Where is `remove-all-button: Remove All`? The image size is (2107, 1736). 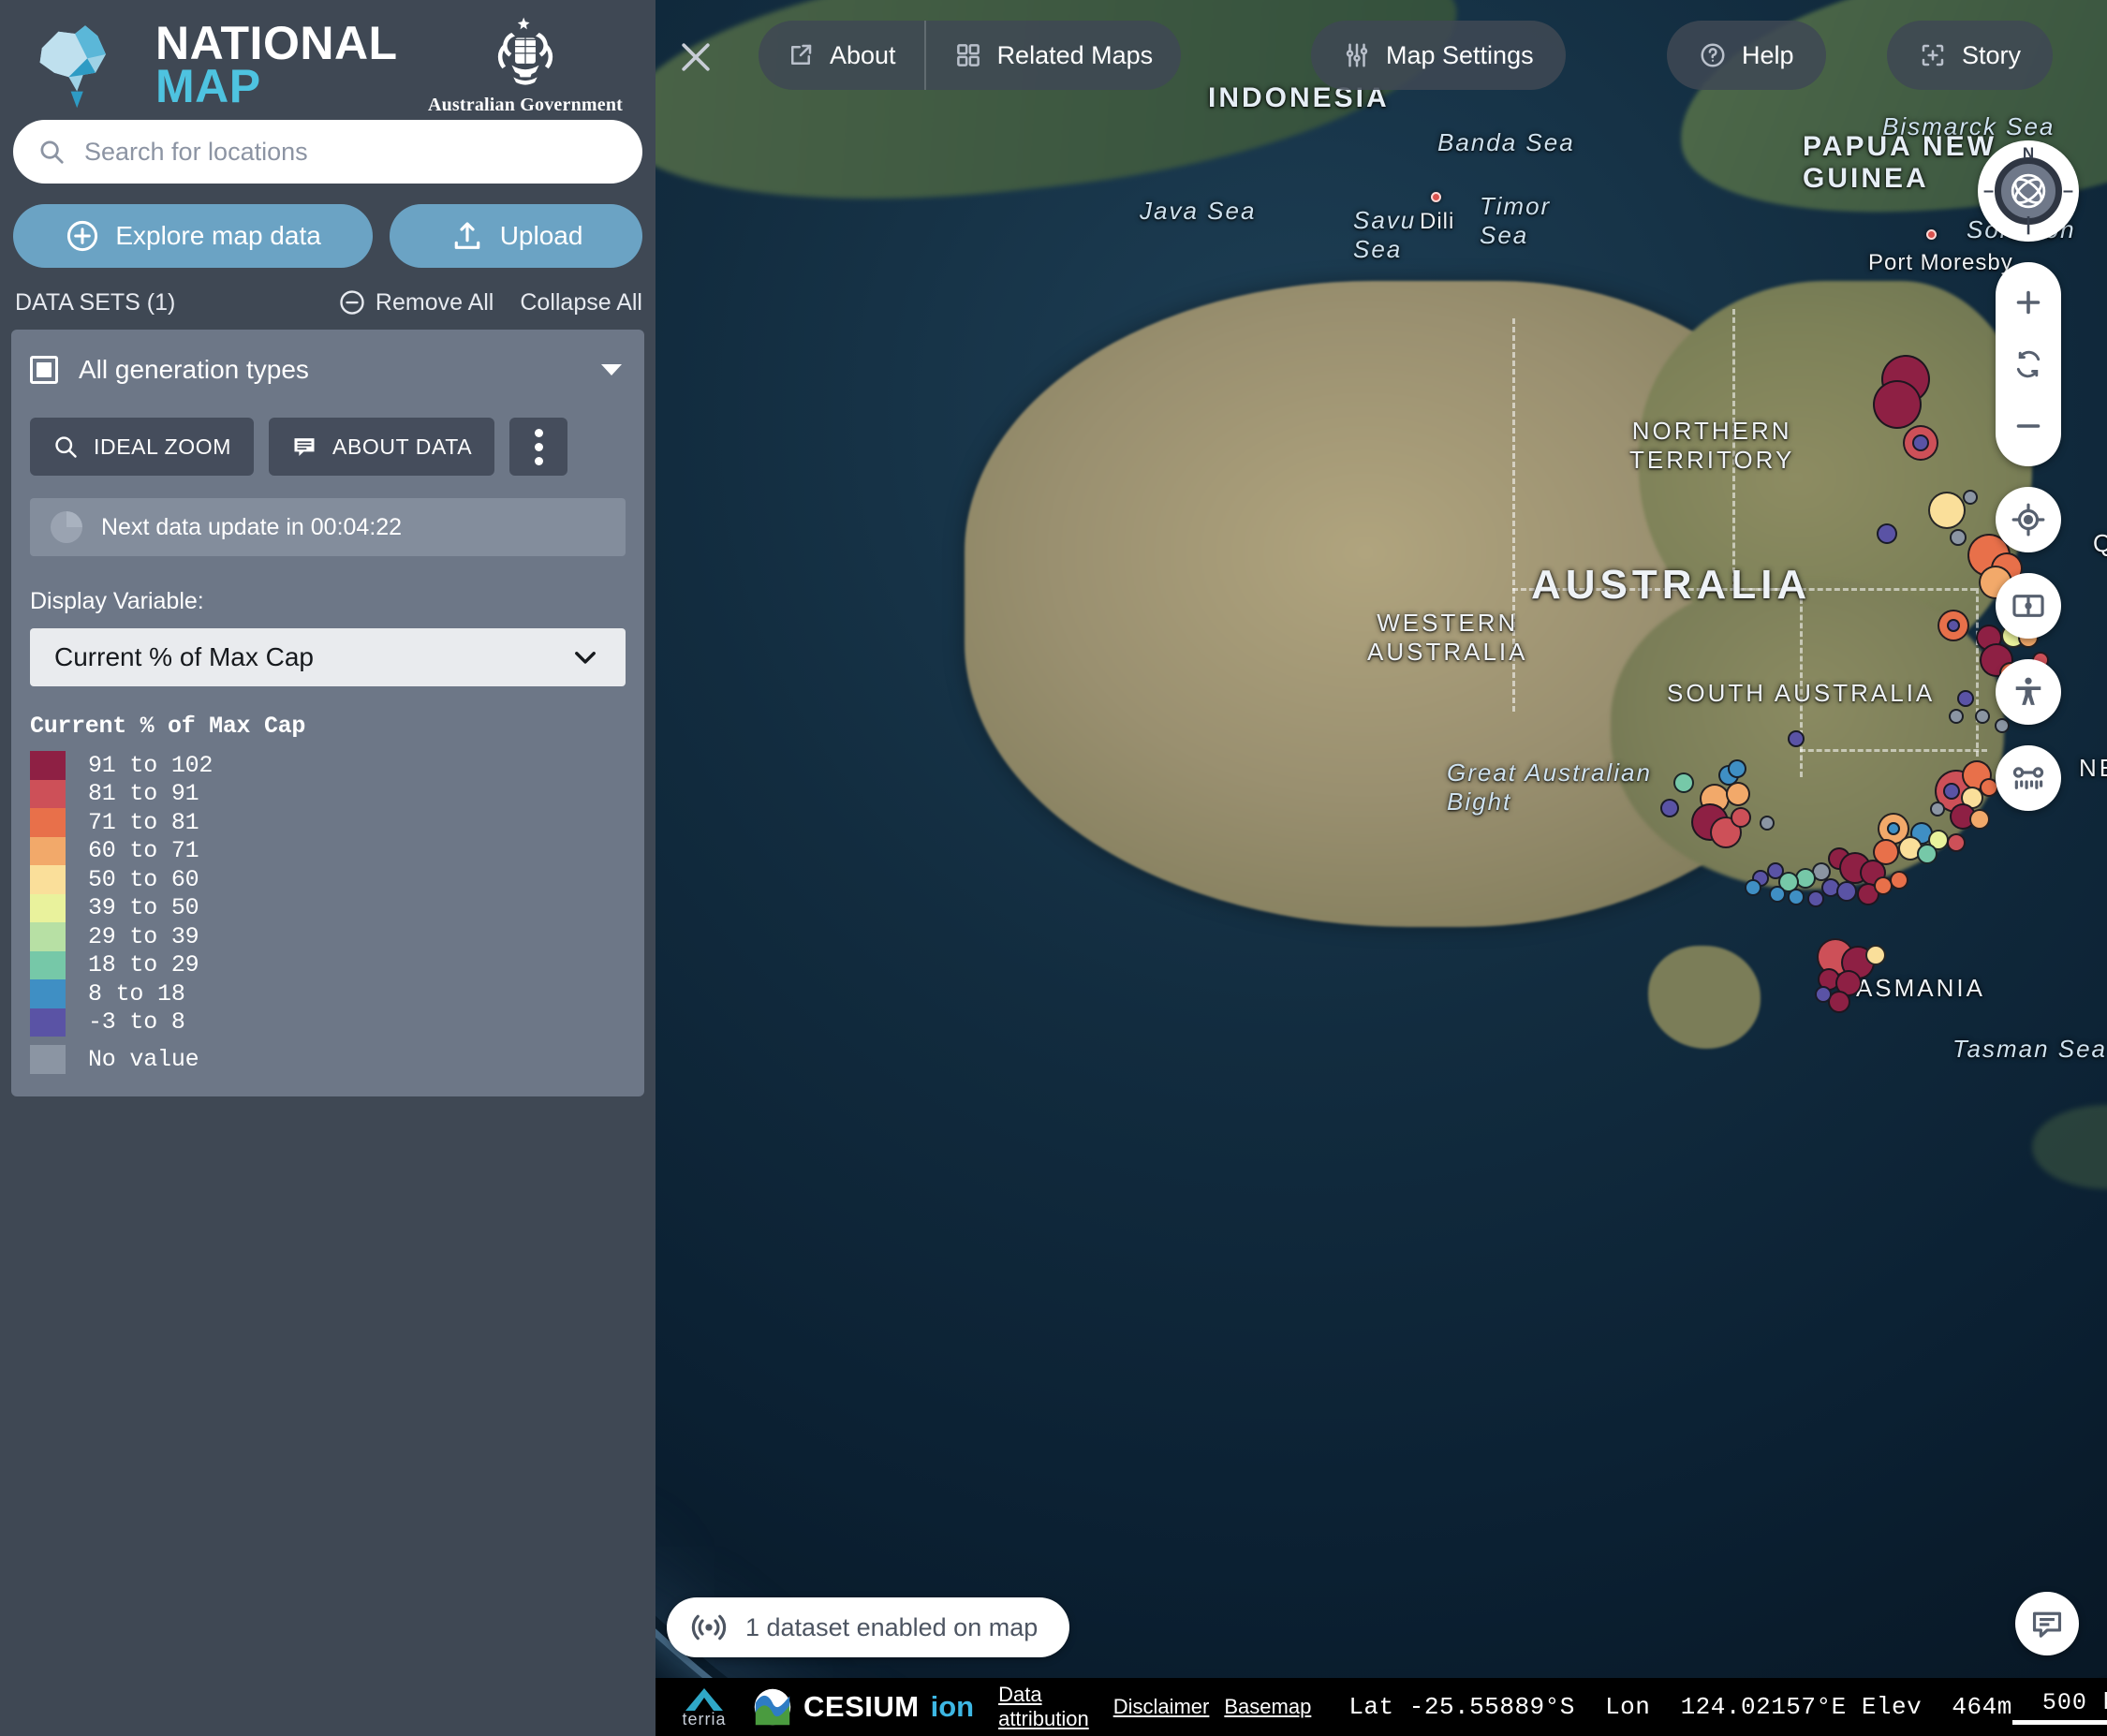
remove-all-button: Remove All is located at coordinates (416, 302).